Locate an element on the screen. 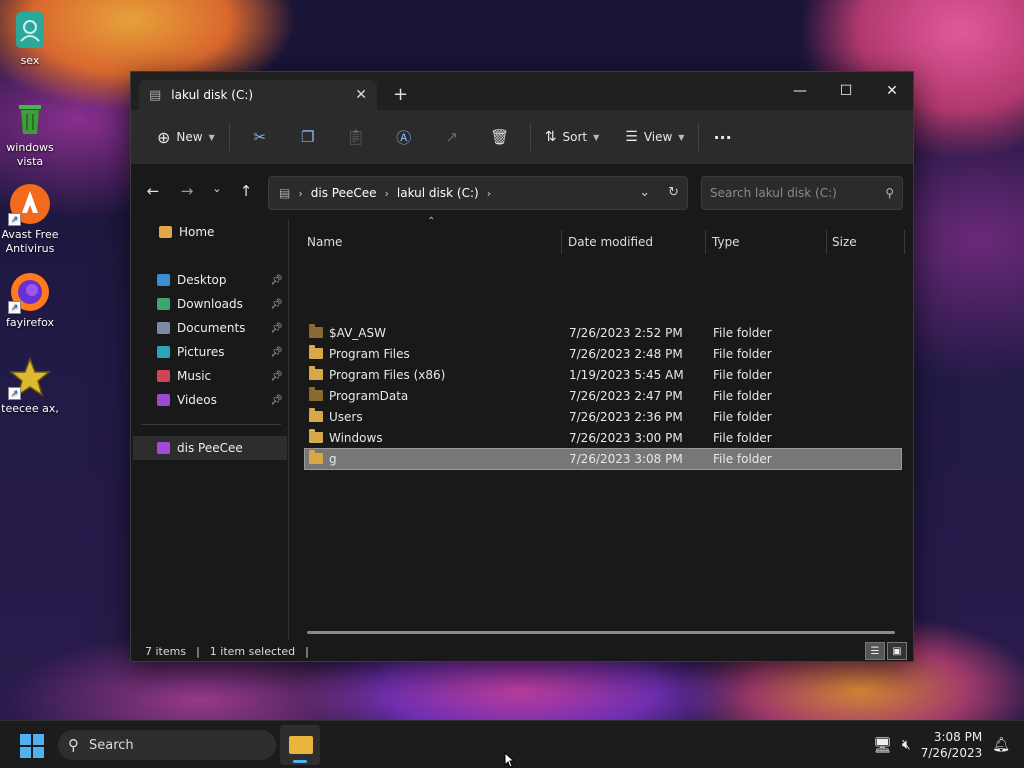 The height and width of the screenshot is (768, 1024). paste-icon: 📋︎ is located at coordinates (356, 137).